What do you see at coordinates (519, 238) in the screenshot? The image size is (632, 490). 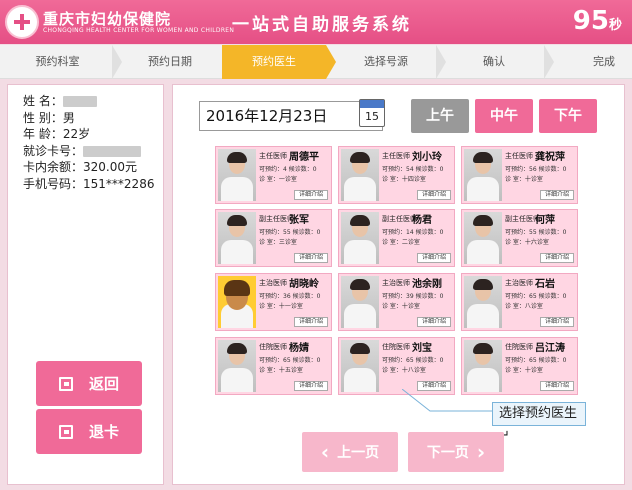 I see `doctor-card: 副主任医师 何萍 可预约：55 候诊数：0 诊 室：十六诊室 详细介绍` at bounding box center [519, 238].